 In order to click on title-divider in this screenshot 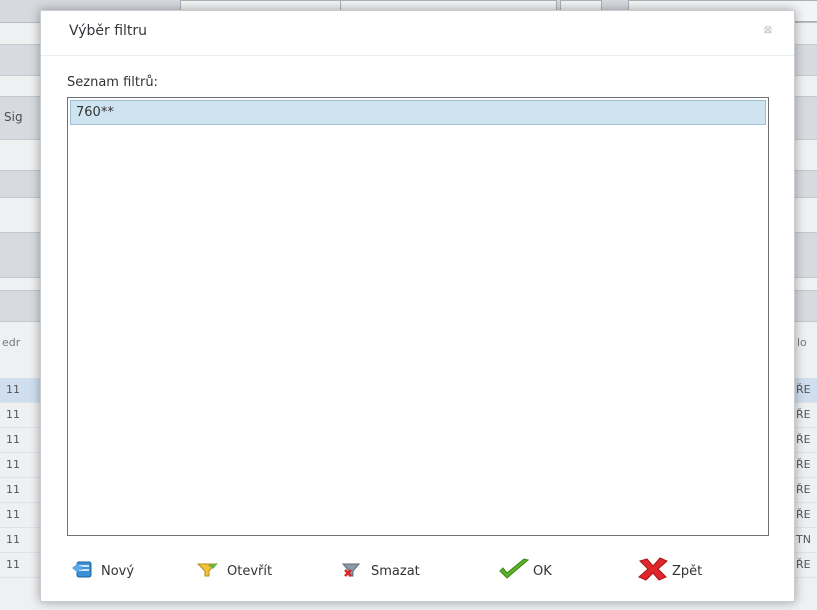, I will do `click(417, 55)`.